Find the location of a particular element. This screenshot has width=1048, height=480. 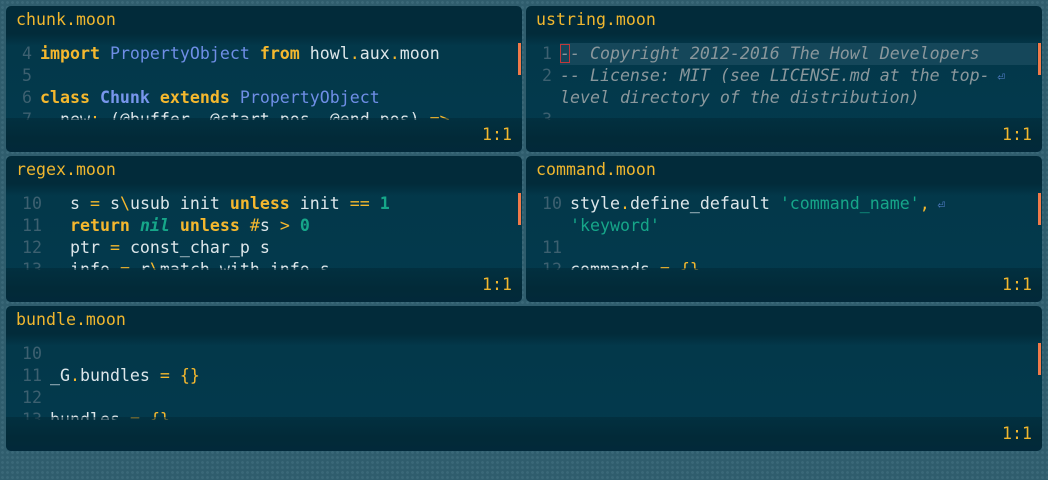

line-number: 12 is located at coordinates (32, 397).